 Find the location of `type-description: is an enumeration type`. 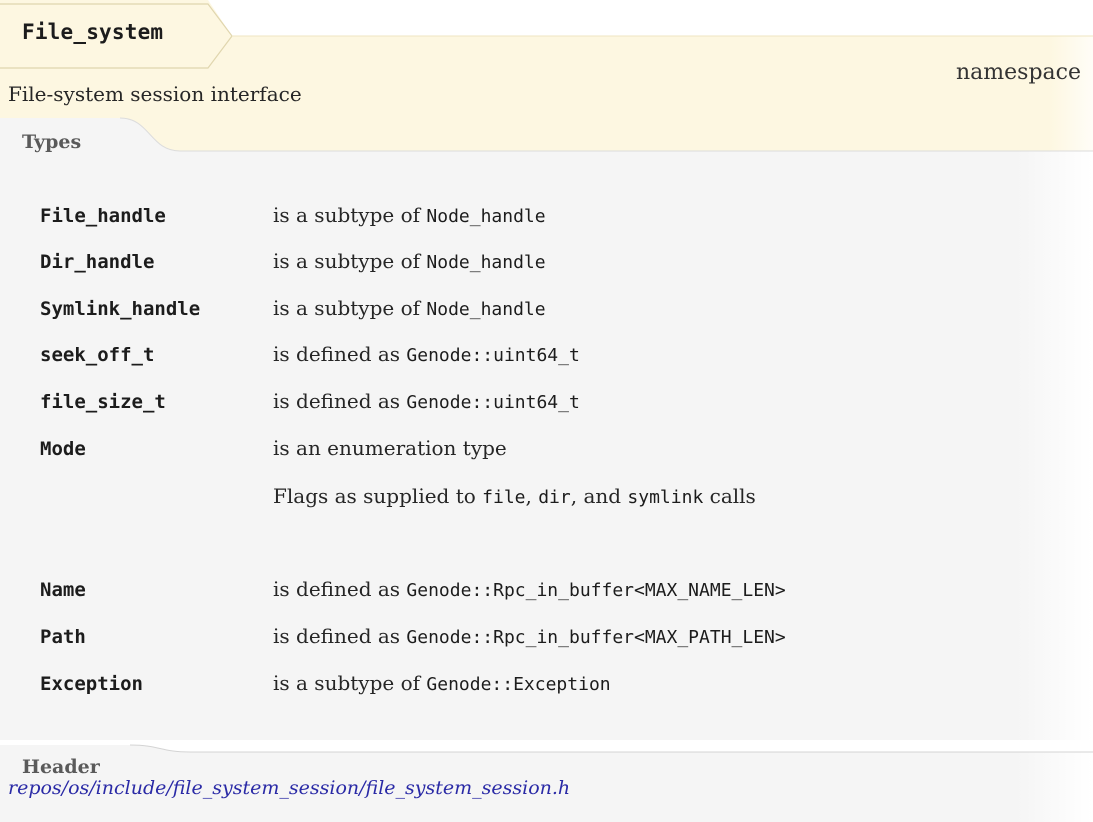

type-description: is an enumeration type is located at coordinates (390, 448).